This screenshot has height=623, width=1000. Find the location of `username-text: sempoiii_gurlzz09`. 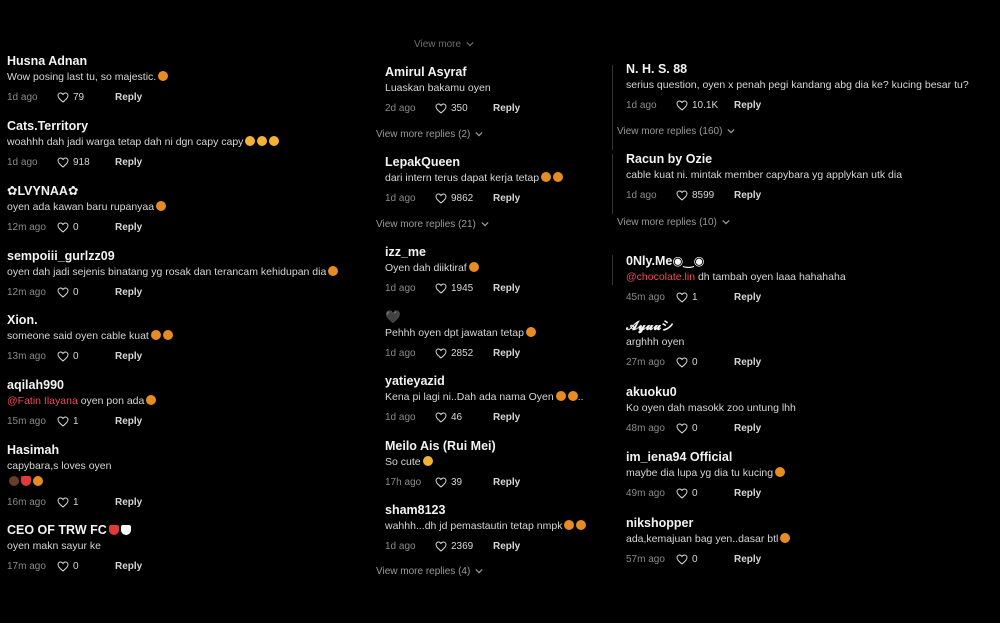

username-text: sempoiii_gurlzz09 is located at coordinates (61, 256).